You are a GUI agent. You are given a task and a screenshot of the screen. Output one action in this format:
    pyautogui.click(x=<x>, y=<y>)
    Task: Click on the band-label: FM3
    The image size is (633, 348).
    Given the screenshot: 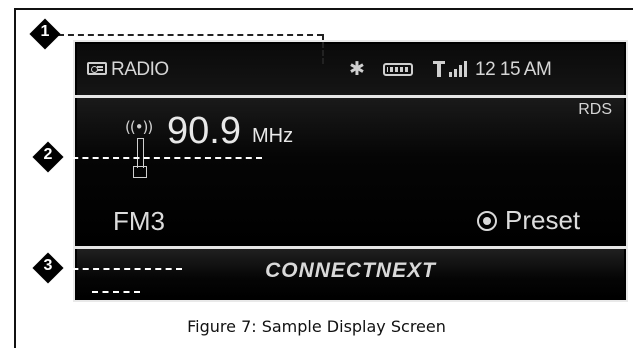 What is the action you would take?
    pyautogui.click(x=139, y=221)
    